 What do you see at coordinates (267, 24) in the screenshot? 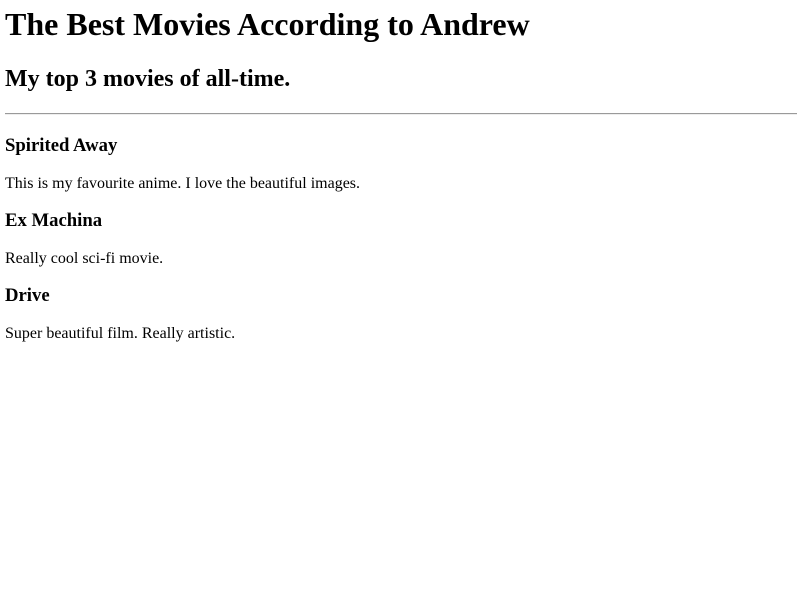
I see `page-title: The Best Movies According to Andrew` at bounding box center [267, 24].